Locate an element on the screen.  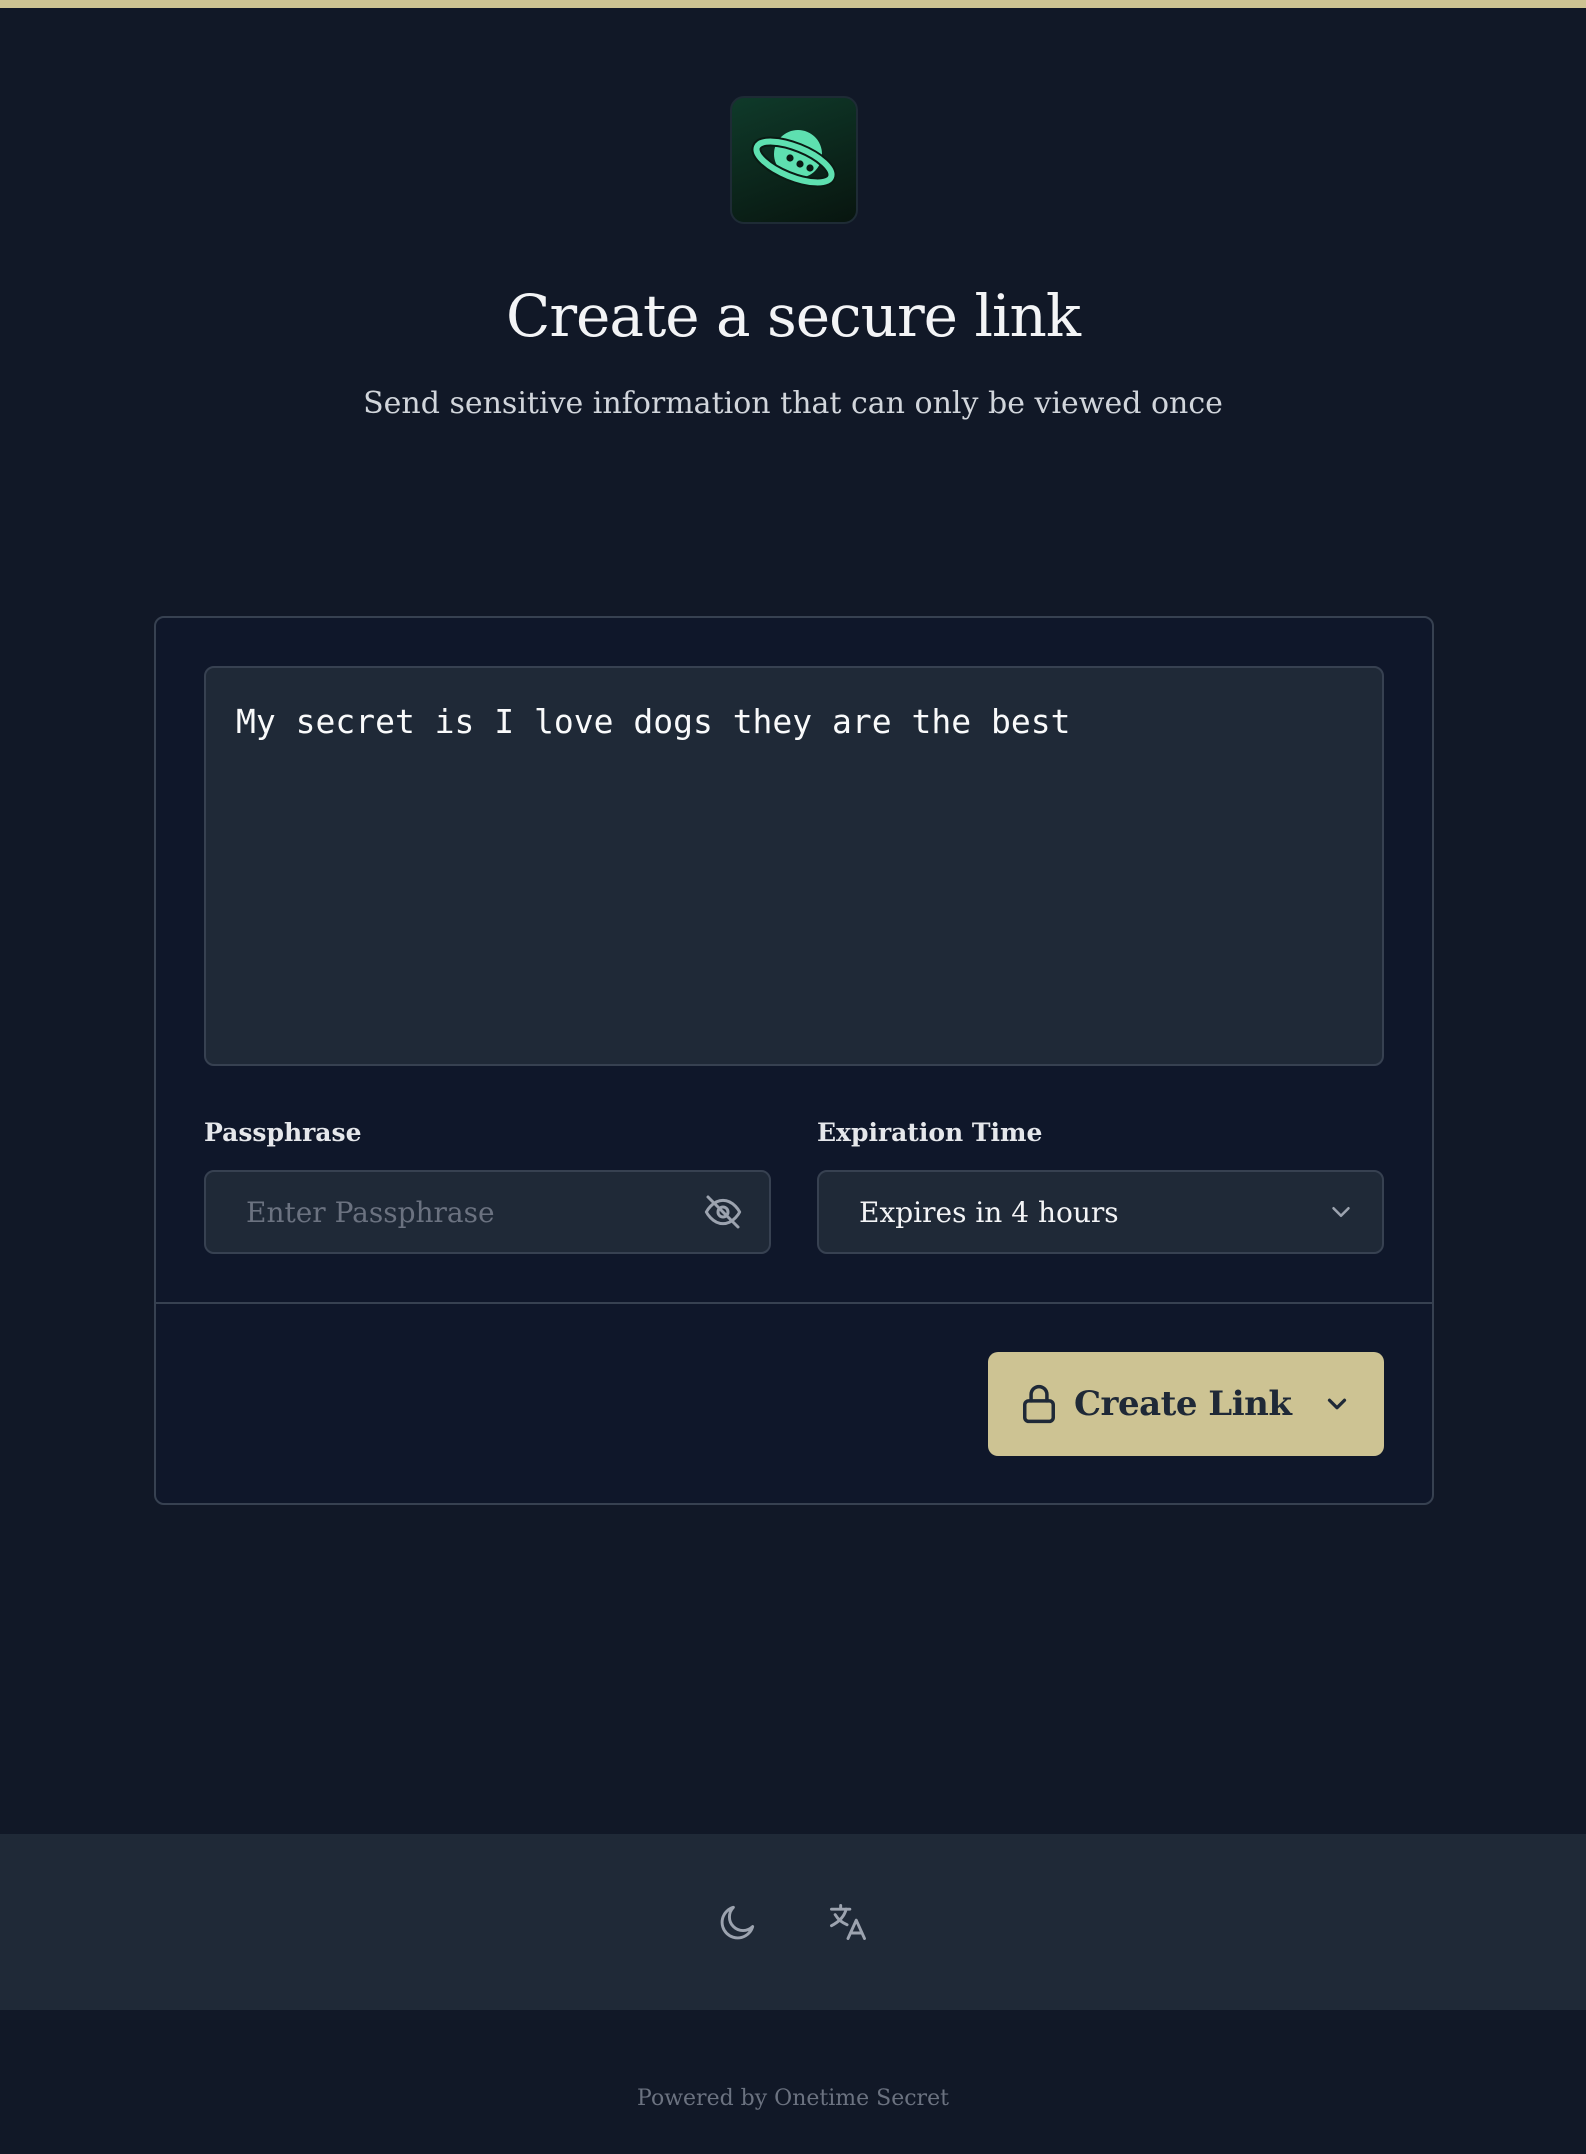
passphrase-label: Passphrase is located at coordinates (283, 1132).